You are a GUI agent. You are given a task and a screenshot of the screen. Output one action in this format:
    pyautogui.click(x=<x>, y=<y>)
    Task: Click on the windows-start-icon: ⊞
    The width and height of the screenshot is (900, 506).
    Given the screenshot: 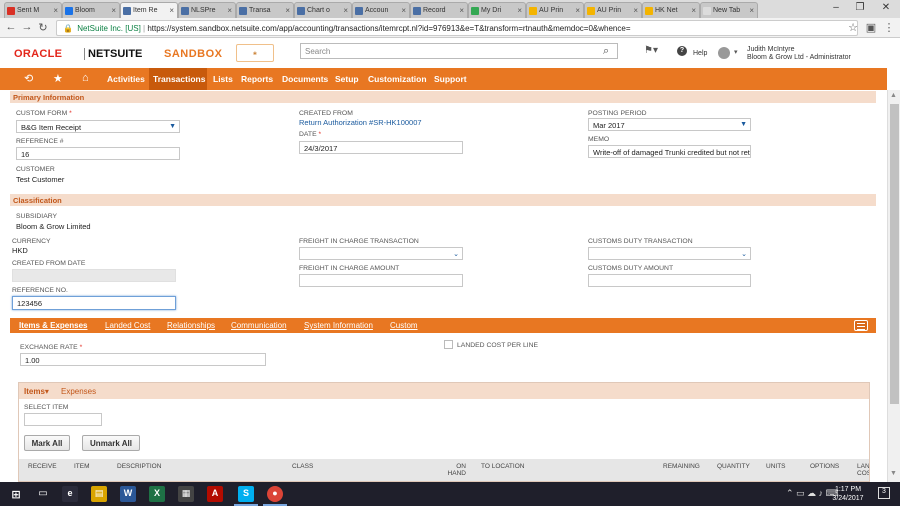 What is the action you would take?
    pyautogui.click(x=16, y=494)
    